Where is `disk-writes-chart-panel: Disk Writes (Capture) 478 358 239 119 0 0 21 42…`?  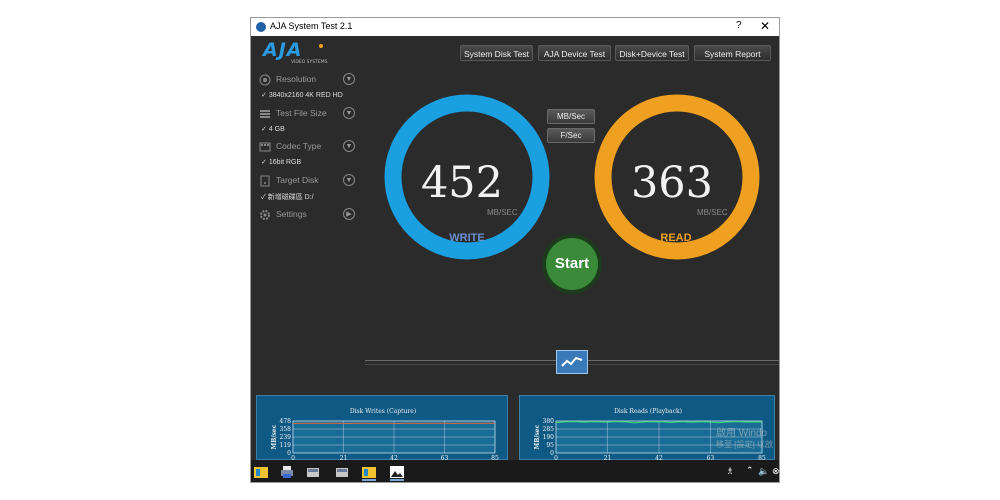
disk-writes-chart-panel: Disk Writes (Capture) 478 358 239 119 0 0 21 42… is located at coordinates (382, 428).